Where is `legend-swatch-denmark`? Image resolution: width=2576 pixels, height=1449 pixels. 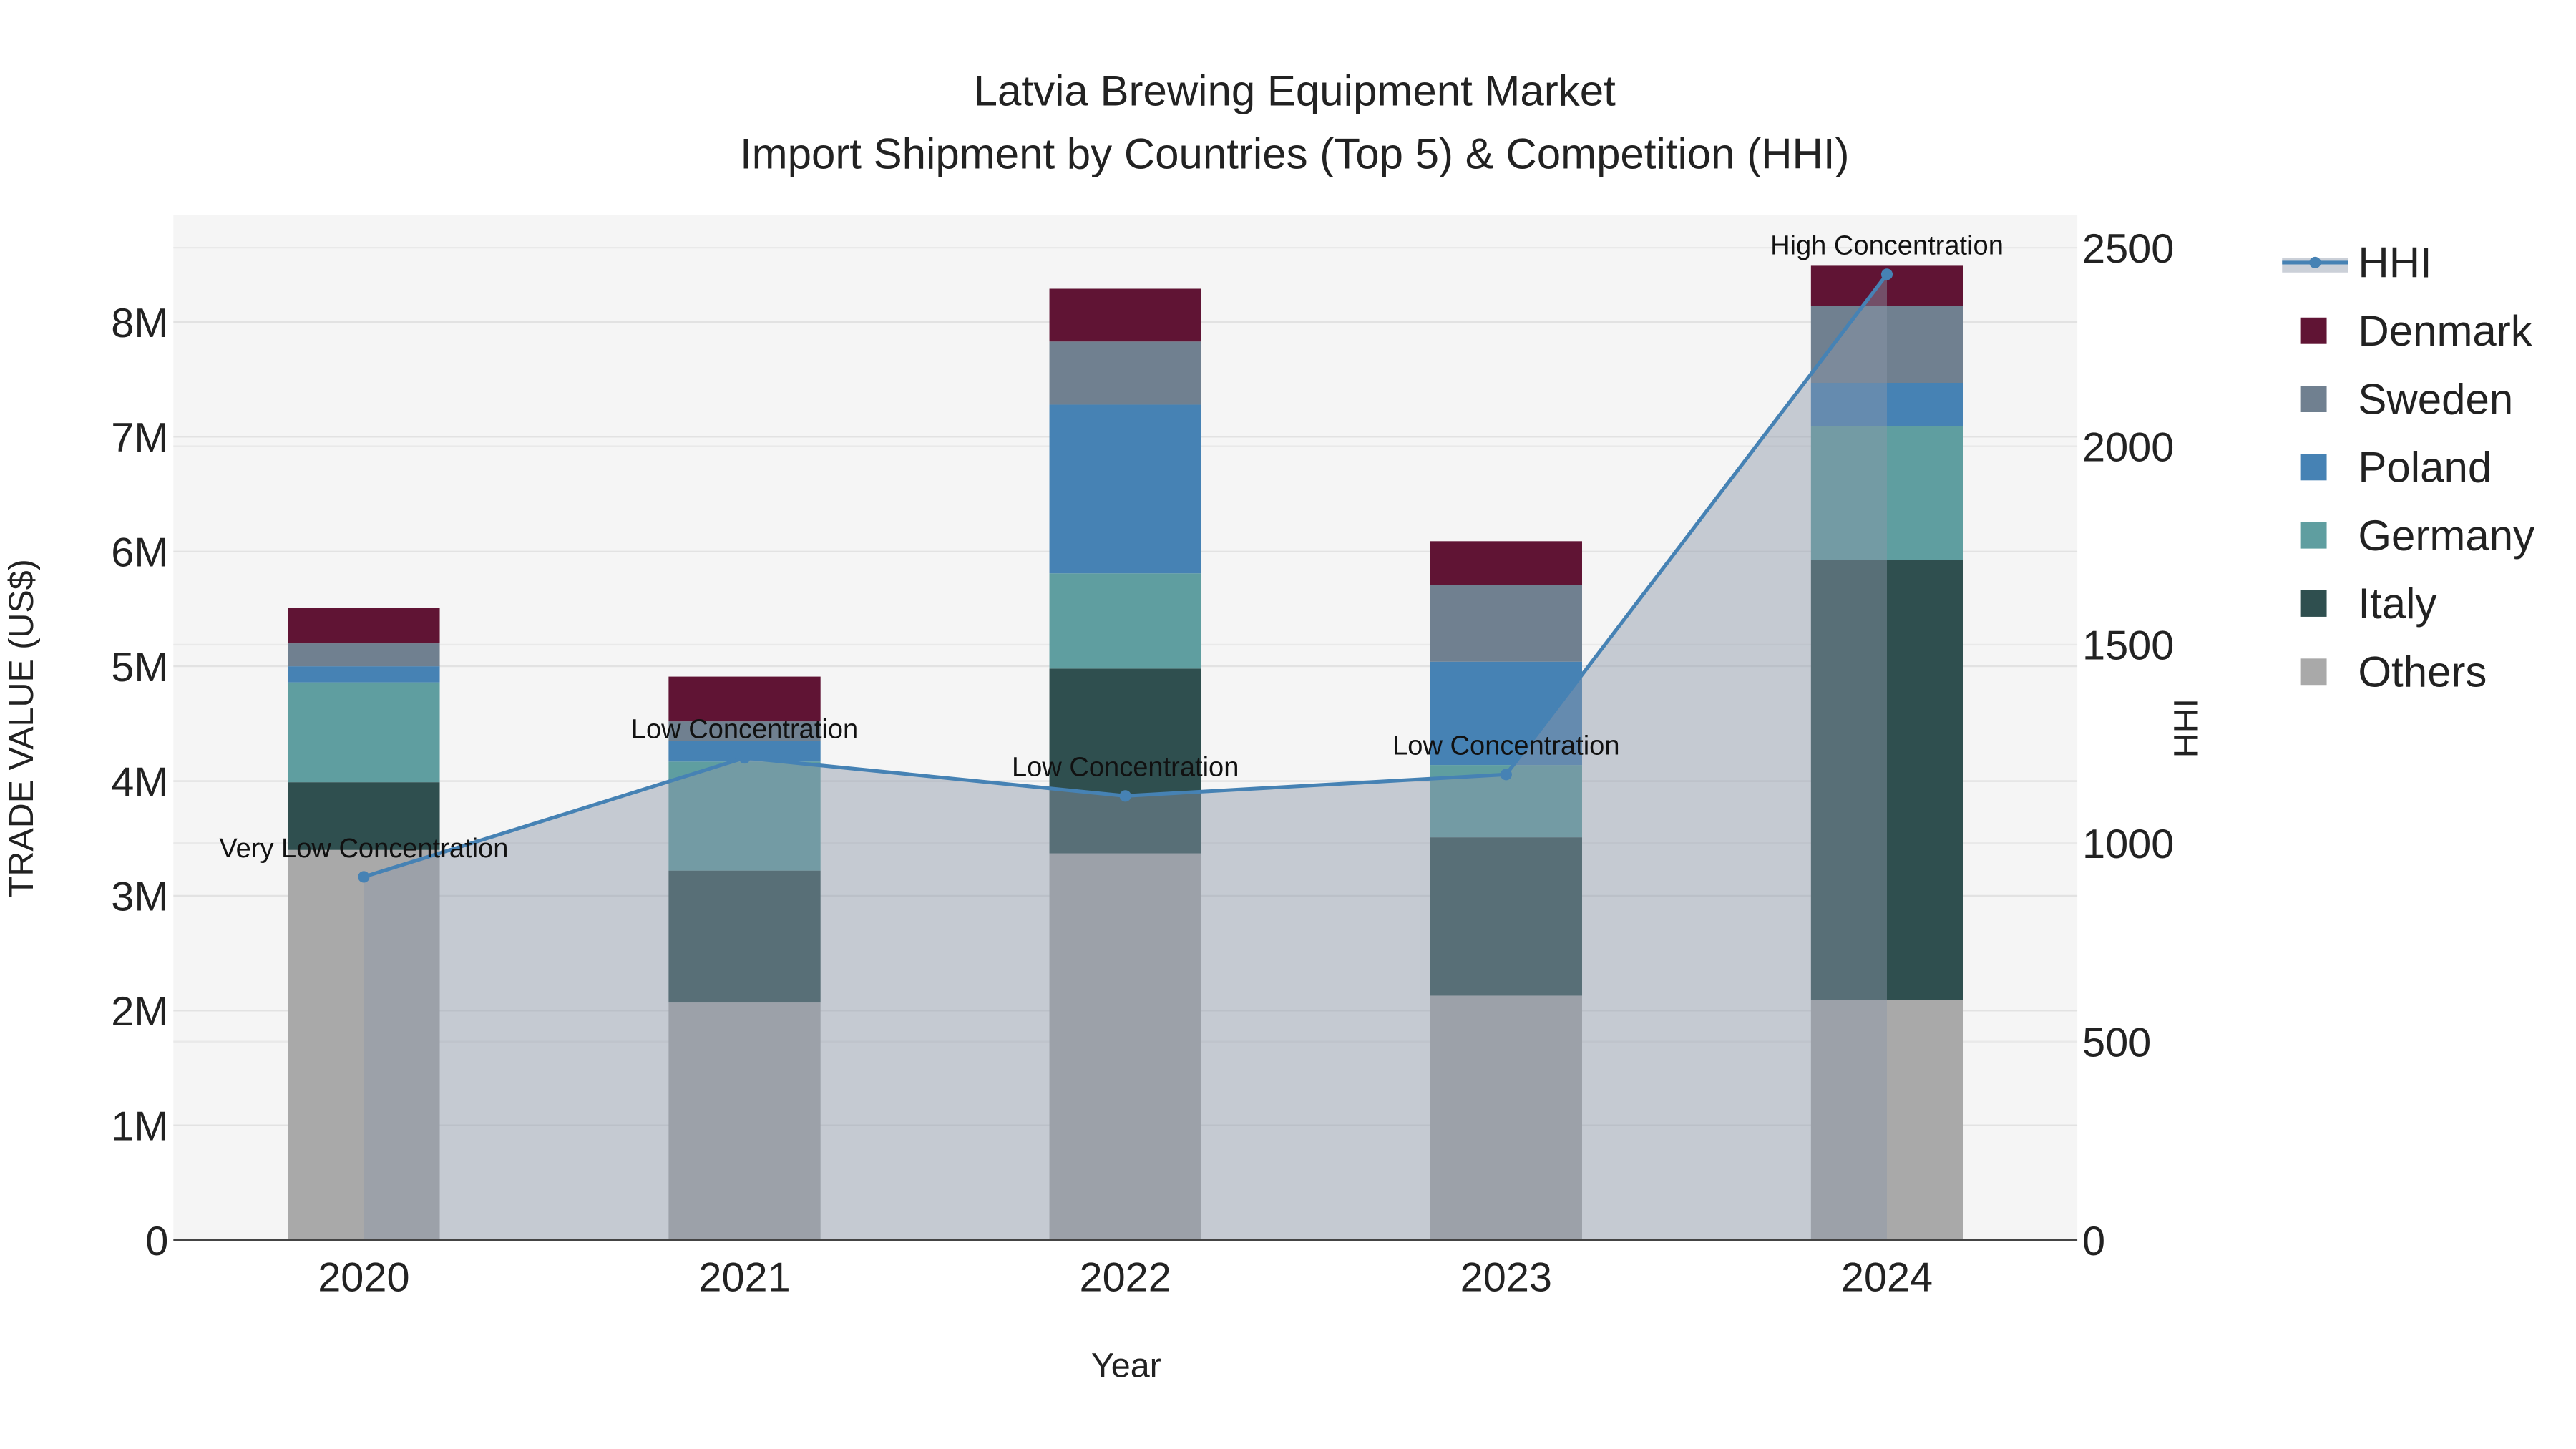
legend-swatch-denmark is located at coordinates (2313, 330).